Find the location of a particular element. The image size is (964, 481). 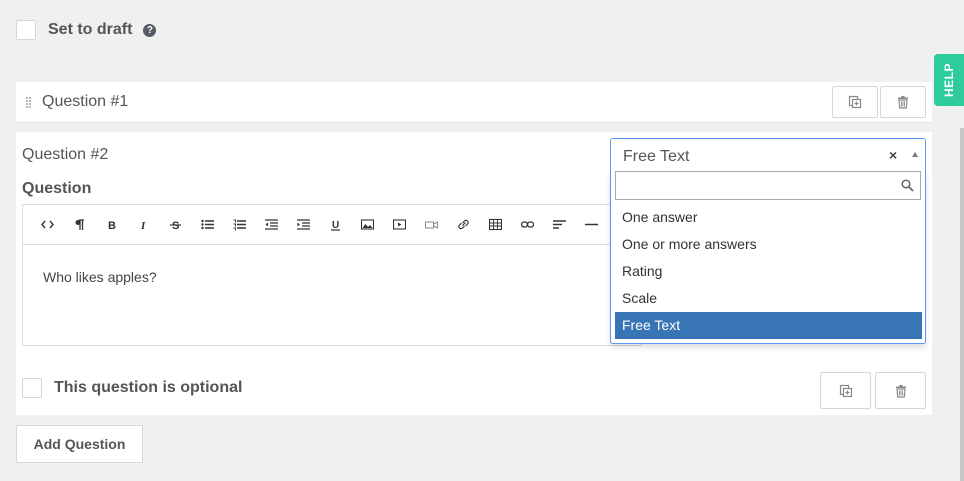

draft-label: Set to draft is located at coordinates (90, 29).